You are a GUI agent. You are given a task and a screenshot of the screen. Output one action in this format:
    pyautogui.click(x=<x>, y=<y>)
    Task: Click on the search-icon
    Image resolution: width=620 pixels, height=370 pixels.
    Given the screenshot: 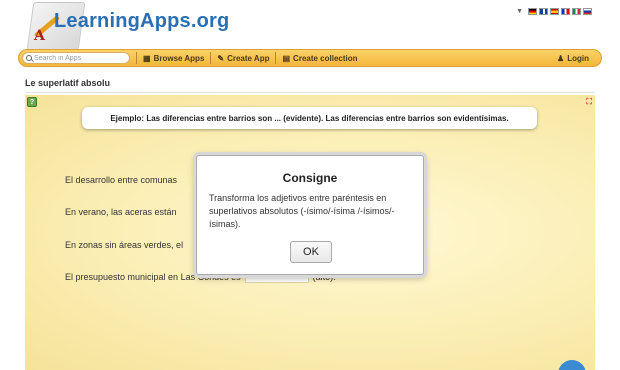 What is the action you would take?
    pyautogui.click(x=29, y=58)
    